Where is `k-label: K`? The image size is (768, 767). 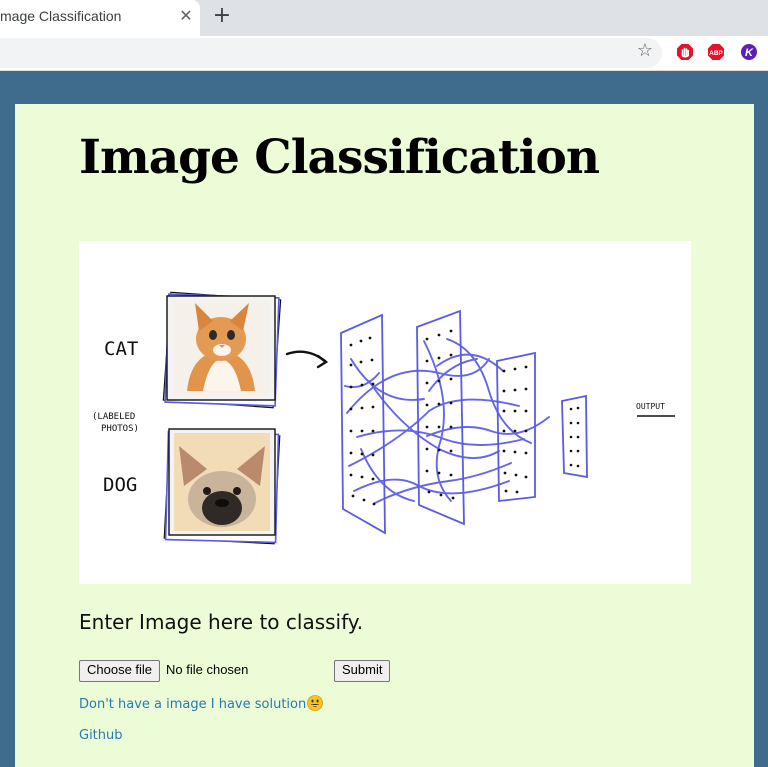
k-label: K is located at coordinates (749, 53).